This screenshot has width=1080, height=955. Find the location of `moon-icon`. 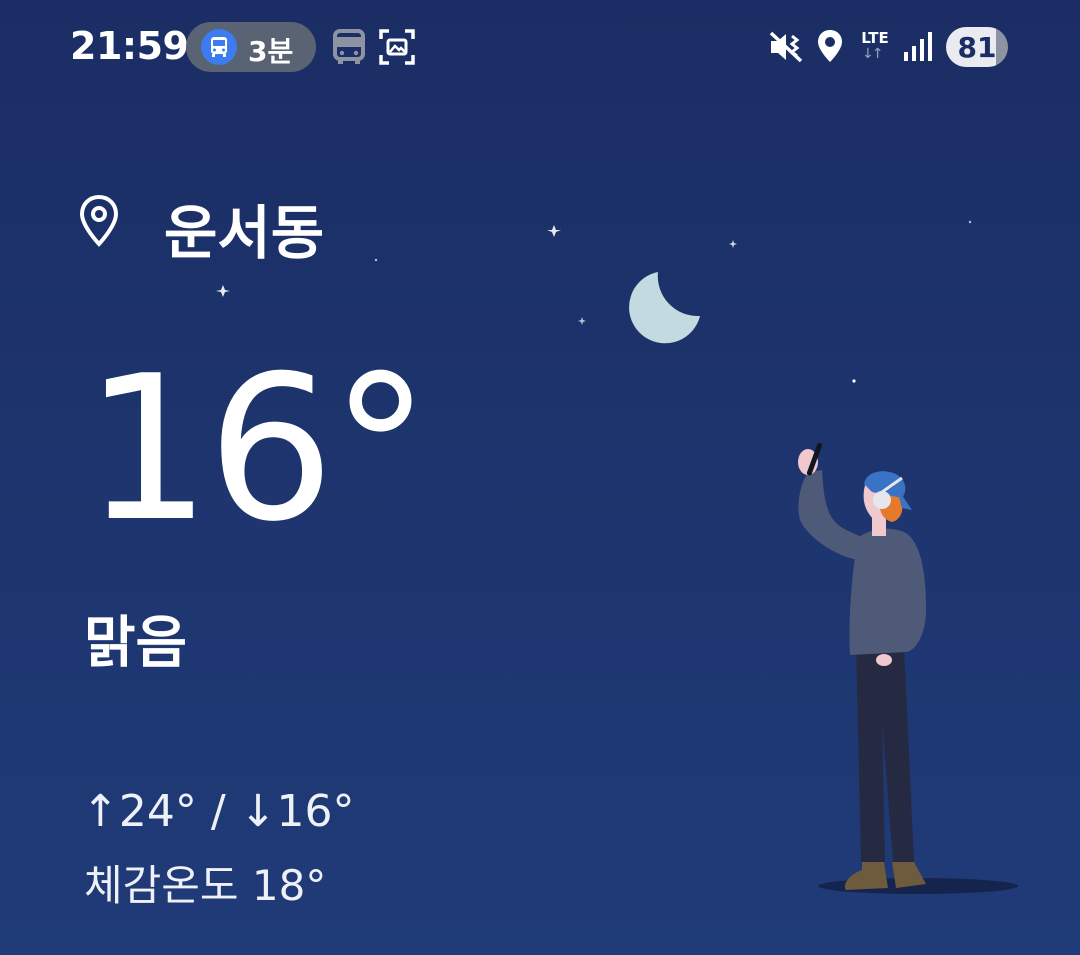

moon-icon is located at coordinates (664, 308).